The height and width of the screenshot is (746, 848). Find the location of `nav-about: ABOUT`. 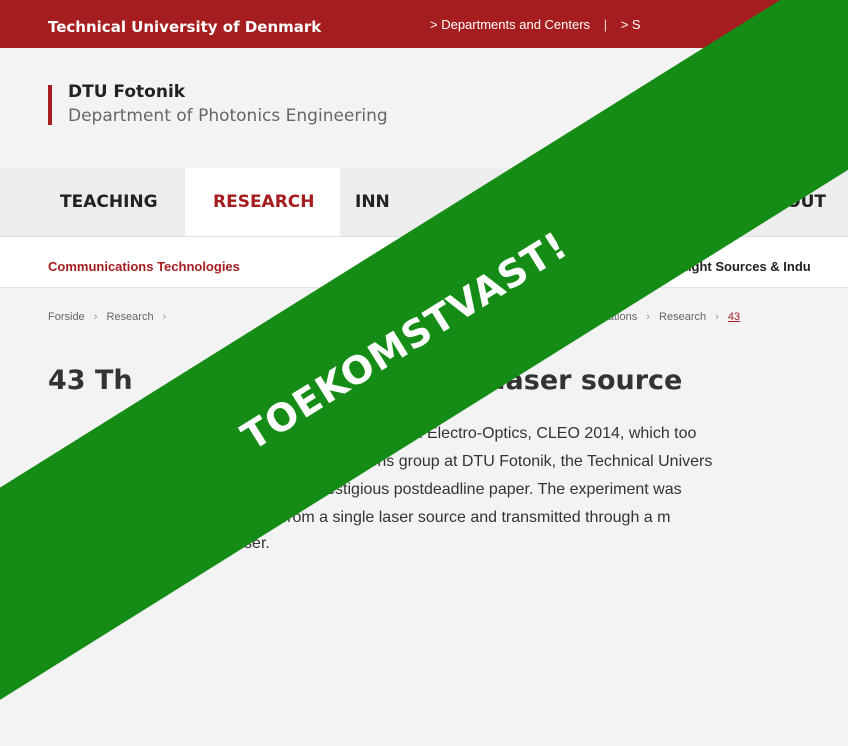

nav-about: ABOUT is located at coordinates (793, 202).